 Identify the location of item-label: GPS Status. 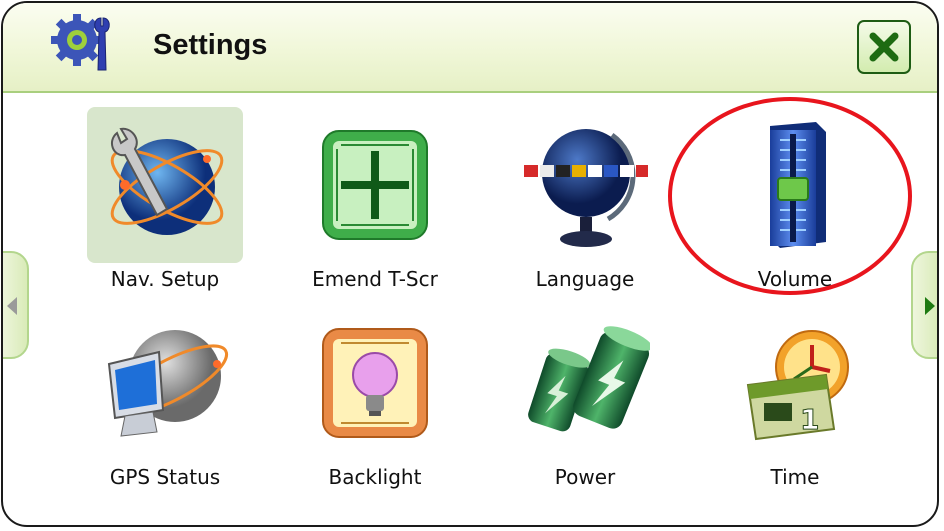
(165, 477).